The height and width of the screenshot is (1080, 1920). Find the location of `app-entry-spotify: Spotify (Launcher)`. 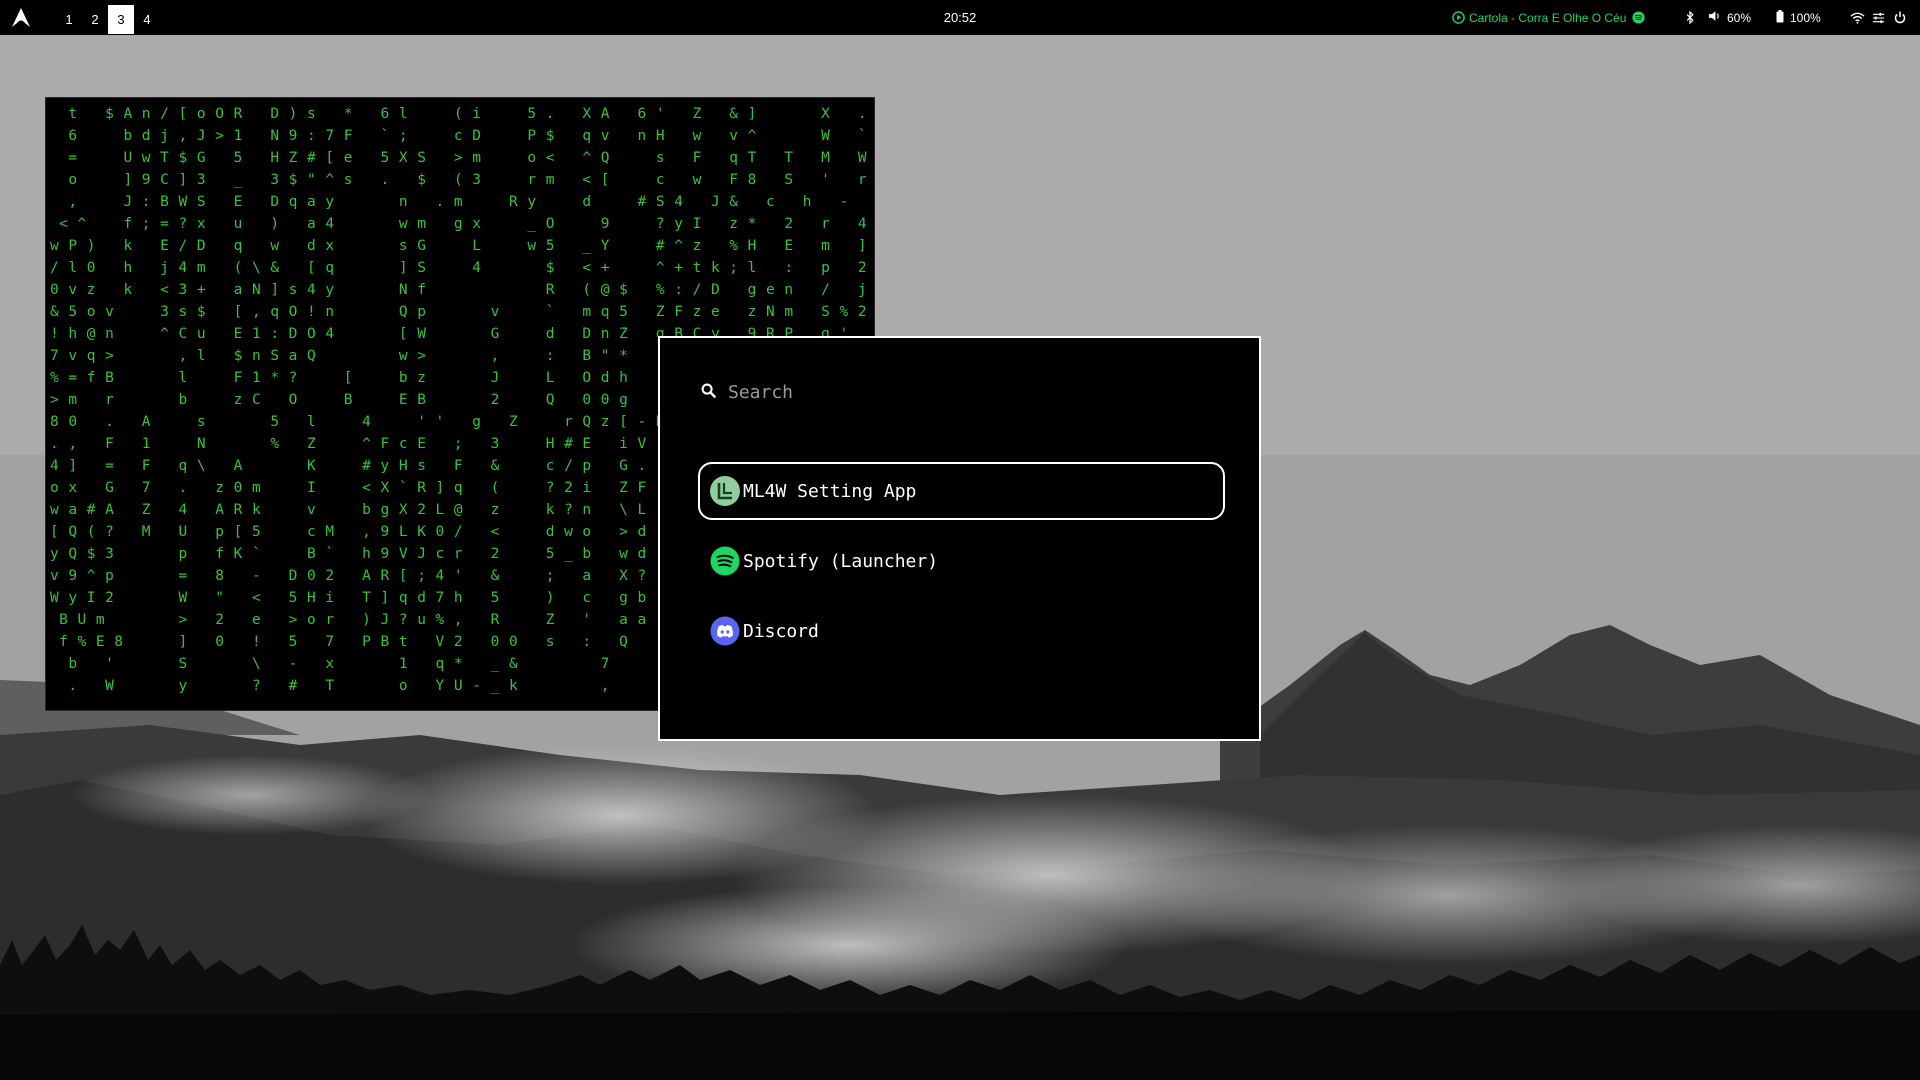

app-entry-spotify: Spotify (Launcher) is located at coordinates (961, 561).